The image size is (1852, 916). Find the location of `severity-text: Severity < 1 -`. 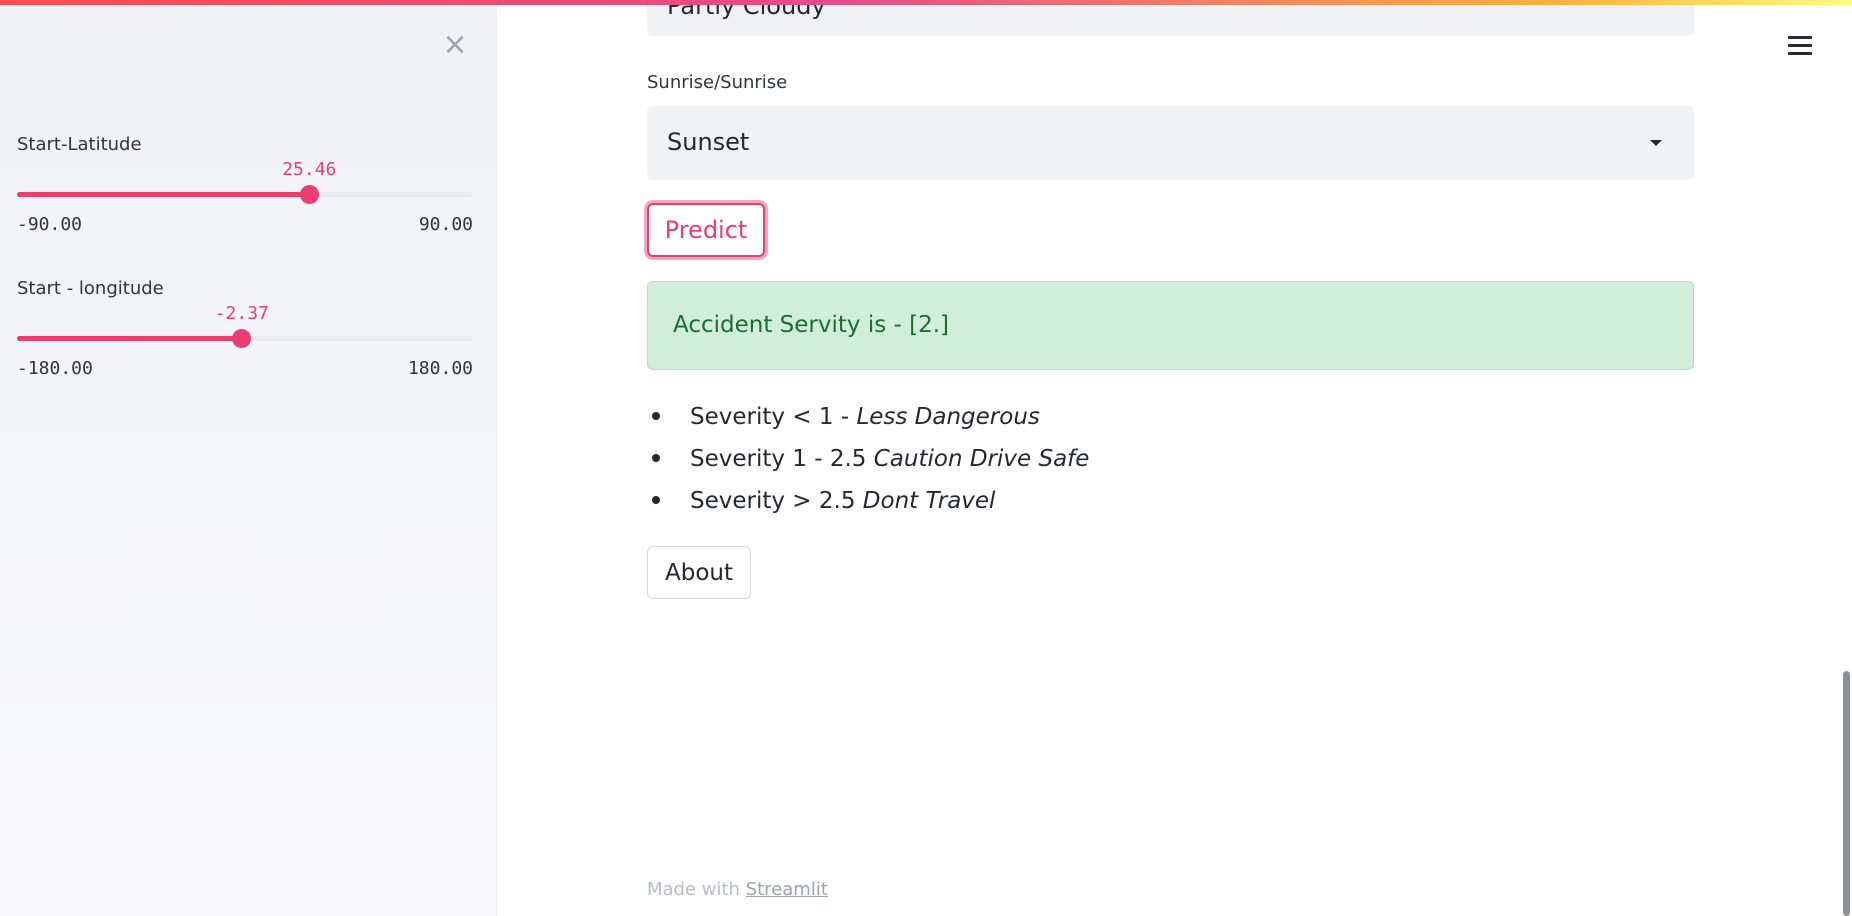

severity-text: Severity < 1 - is located at coordinates (773, 417).